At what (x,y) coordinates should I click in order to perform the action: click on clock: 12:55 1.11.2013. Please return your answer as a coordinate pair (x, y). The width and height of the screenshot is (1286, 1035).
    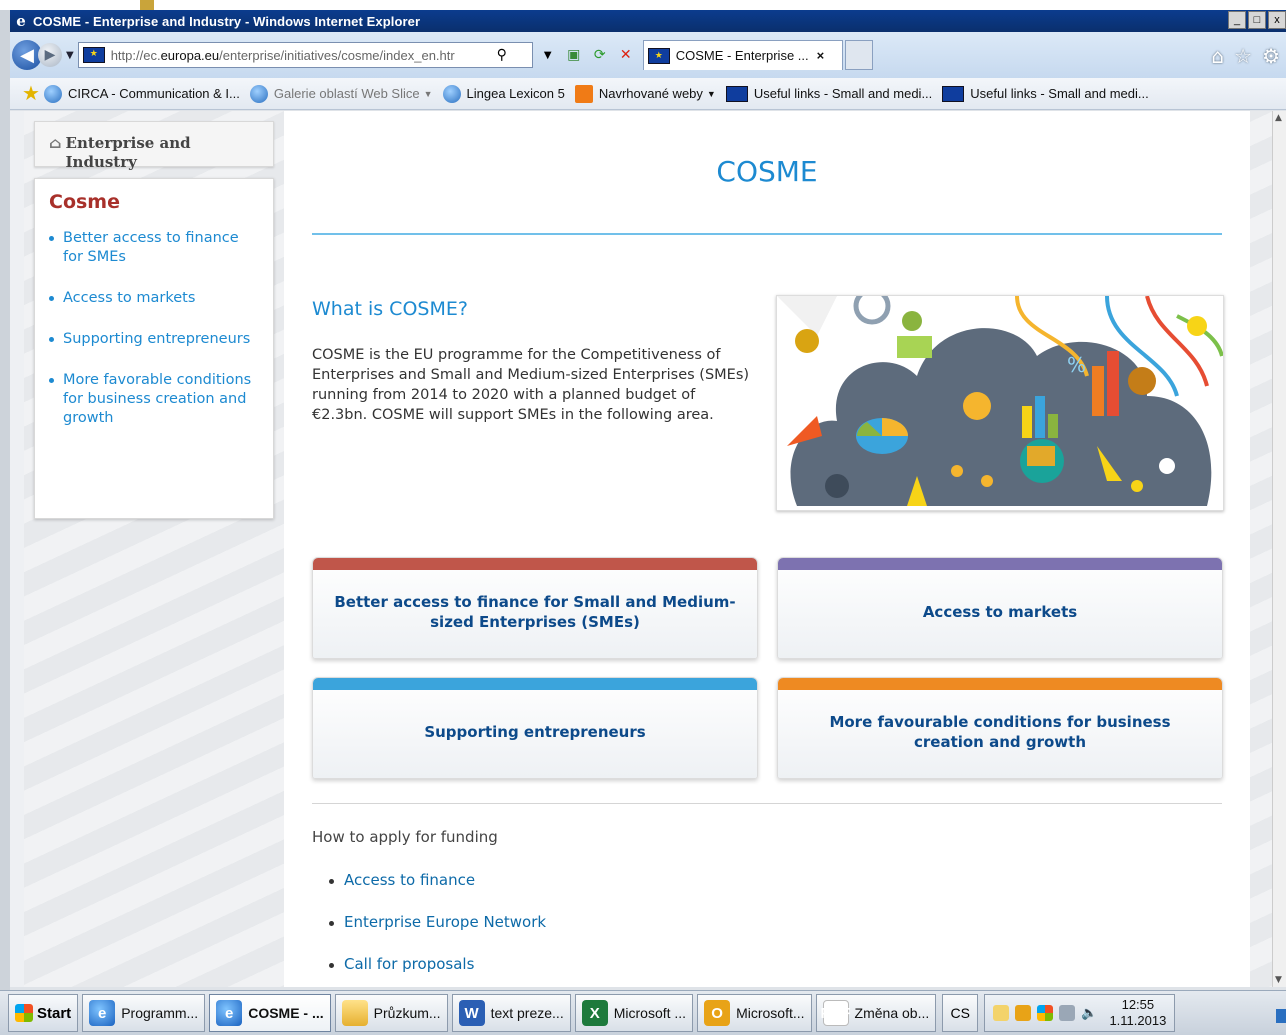
    Looking at the image, I should click on (1137, 1013).